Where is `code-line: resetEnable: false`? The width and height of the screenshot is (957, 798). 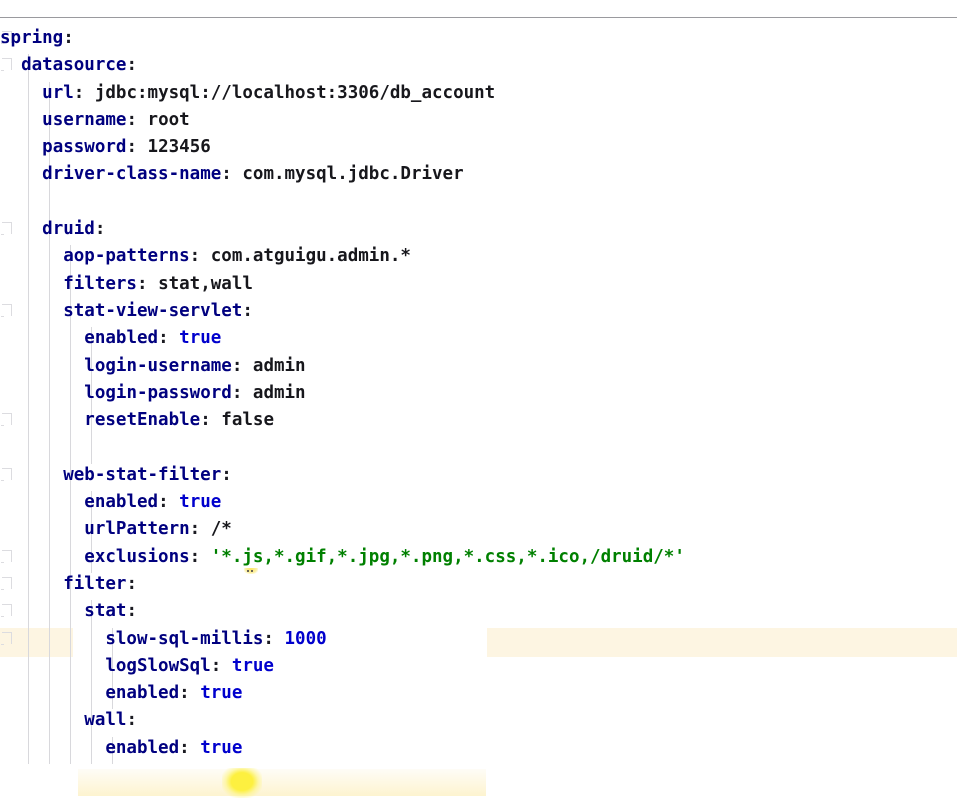
code-line: resetEnable: false is located at coordinates (478, 420).